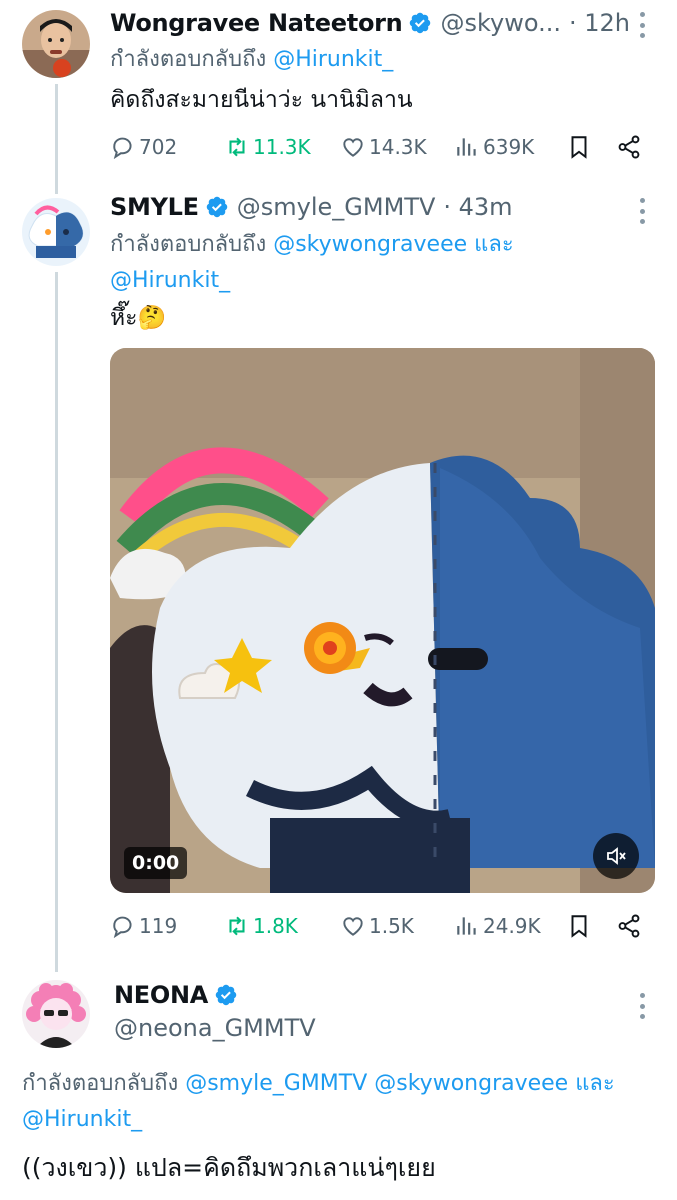 This screenshot has width=677, height=1200. What do you see at coordinates (158, 926) in the screenshot?
I see `reply-count: 119` at bounding box center [158, 926].